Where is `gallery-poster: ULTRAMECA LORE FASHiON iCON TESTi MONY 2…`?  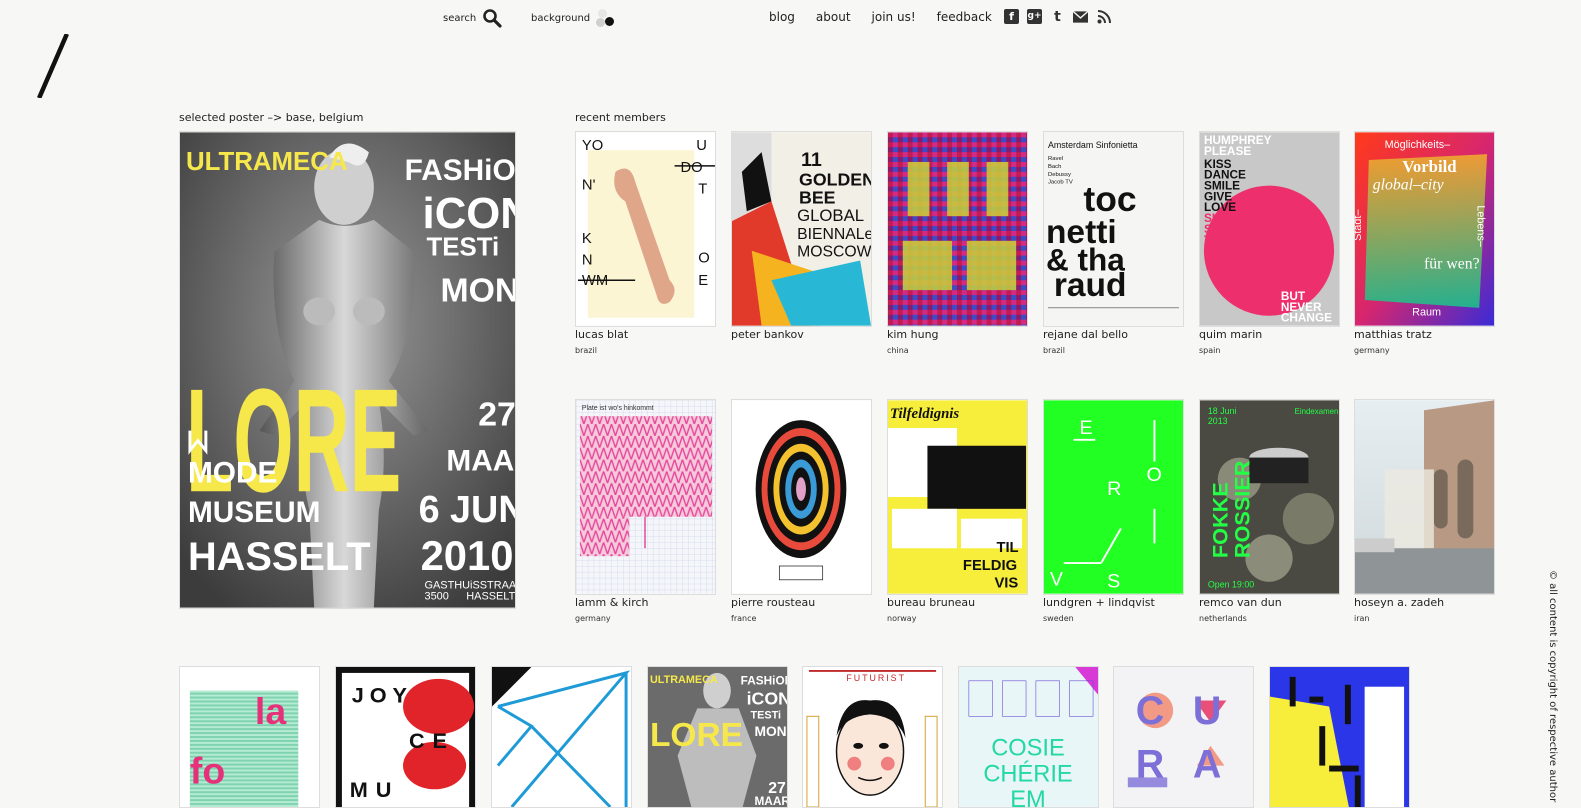
gallery-poster: ULTRAMECA LORE FASHiON iCON TESTi MONY 2… is located at coordinates (717, 737).